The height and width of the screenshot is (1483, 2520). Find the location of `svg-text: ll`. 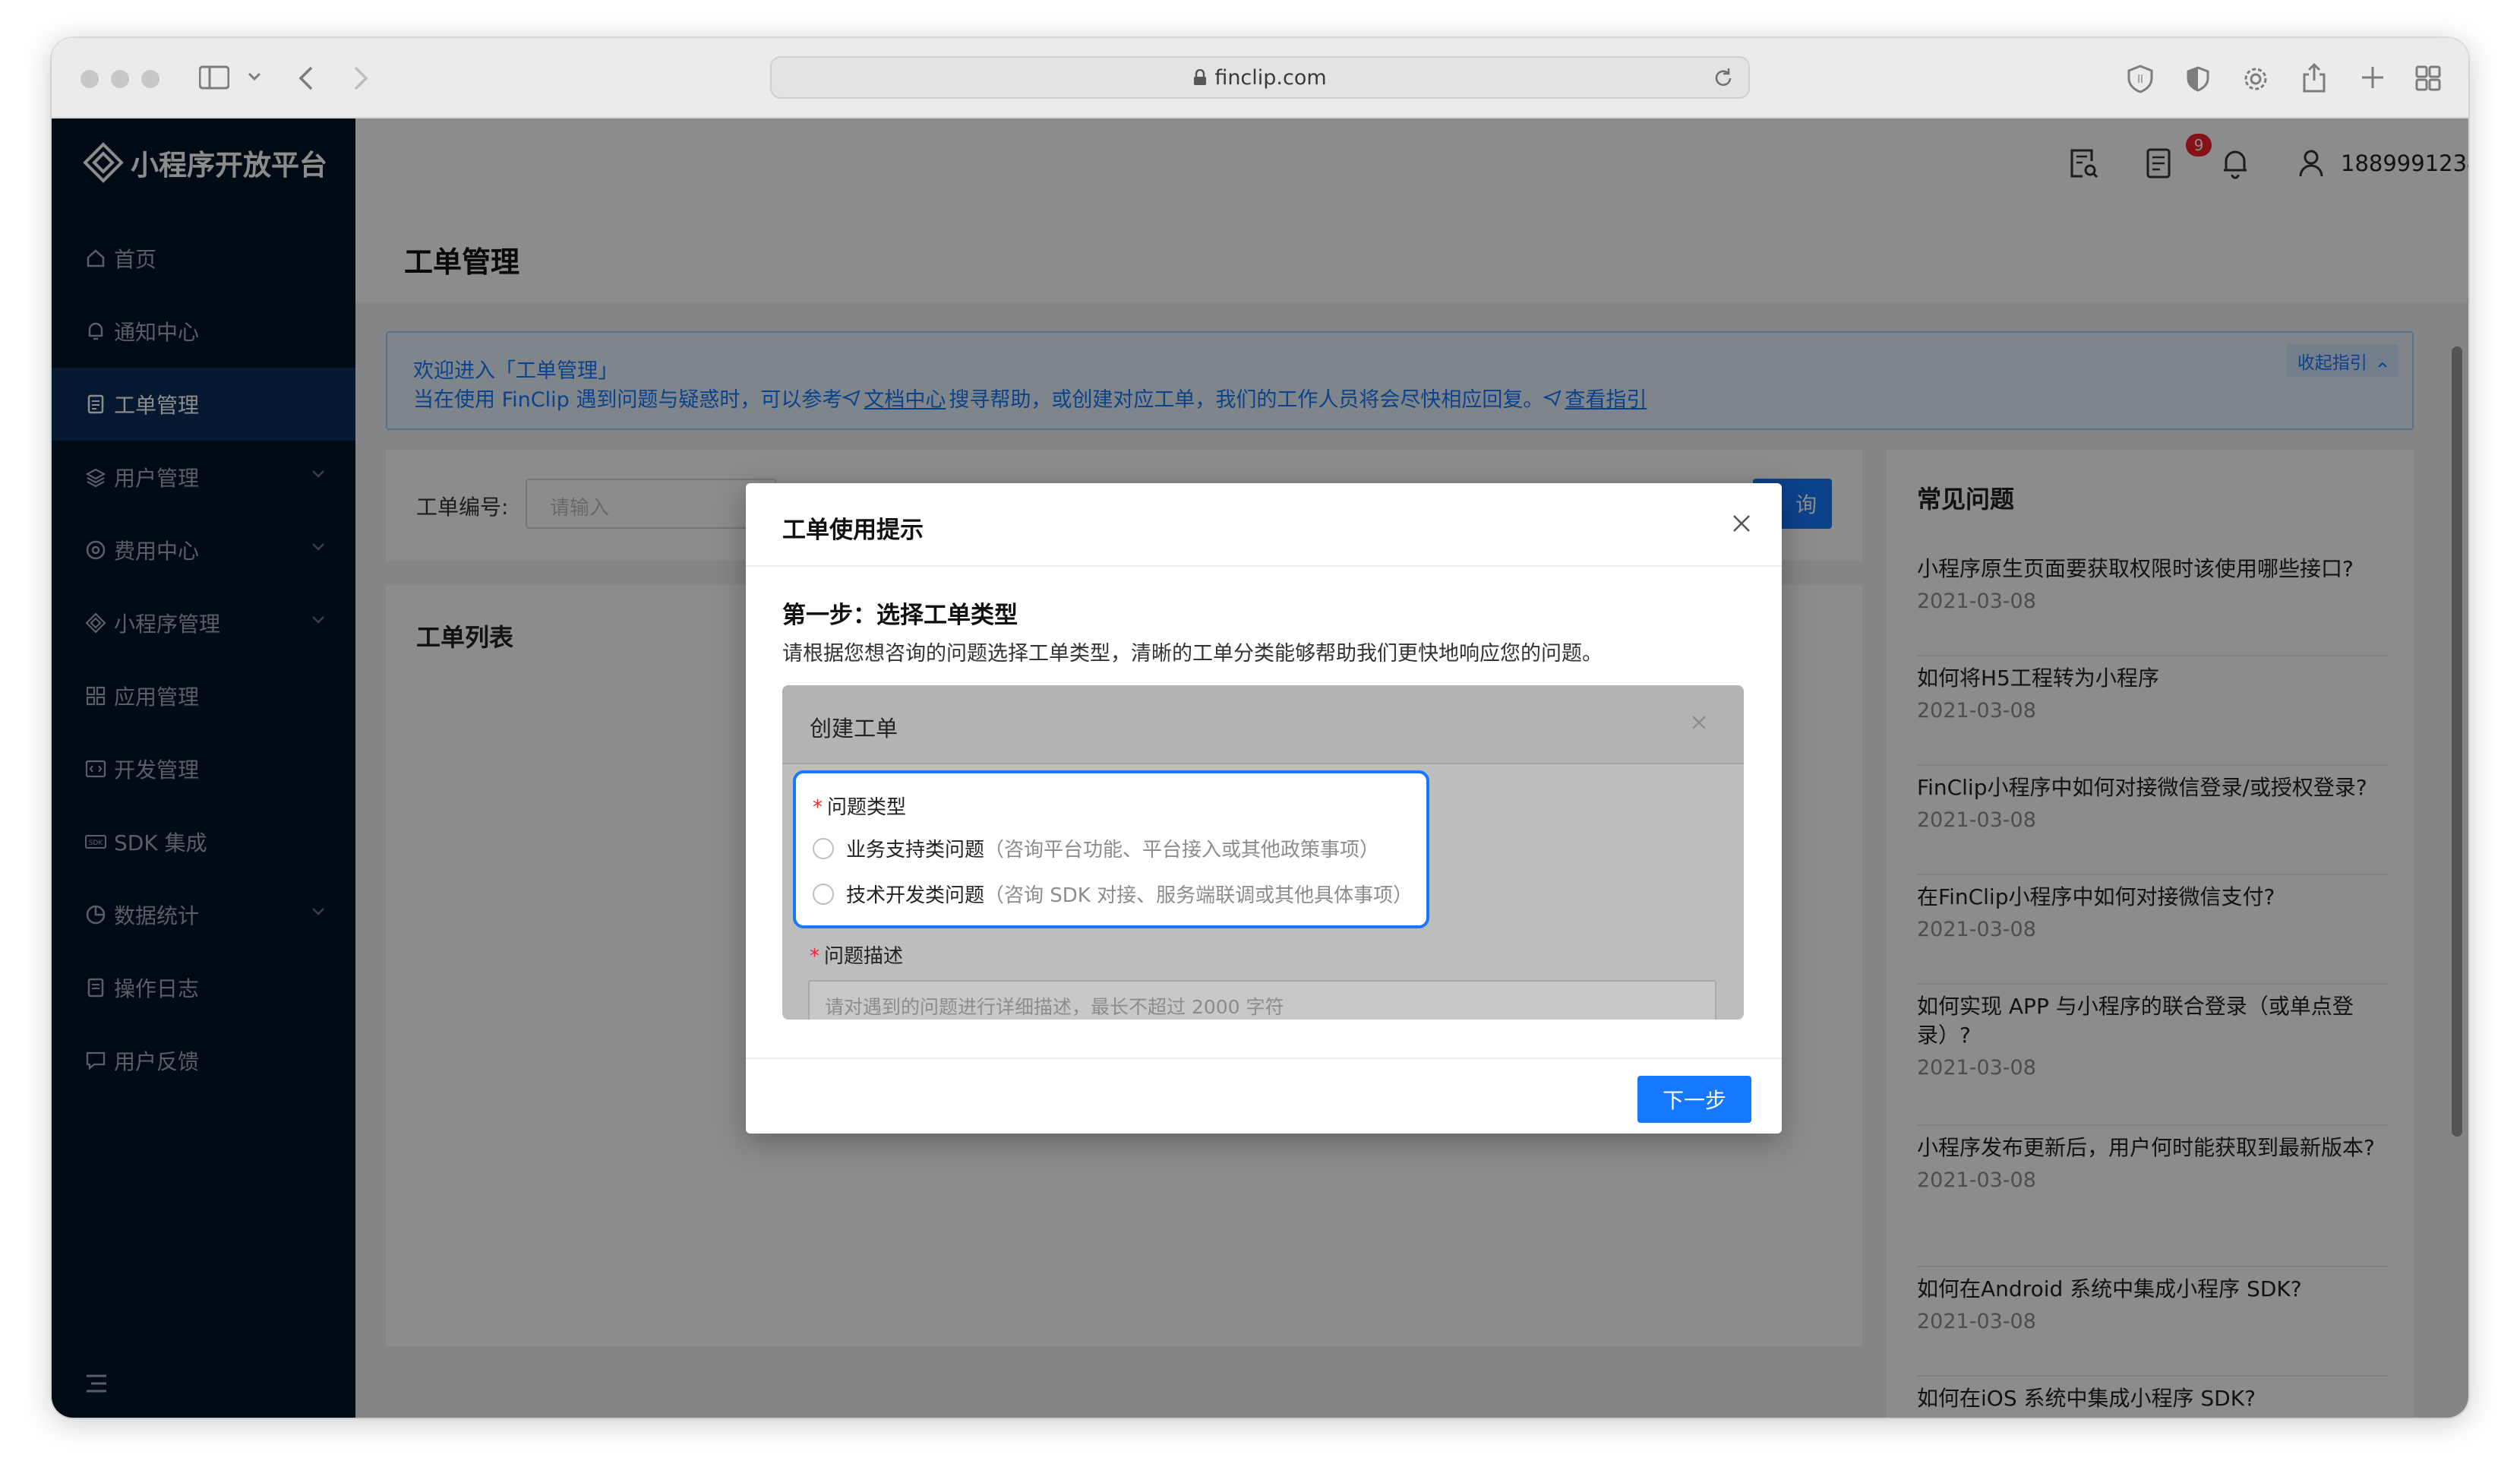

svg-text: ll is located at coordinates (2140, 80).